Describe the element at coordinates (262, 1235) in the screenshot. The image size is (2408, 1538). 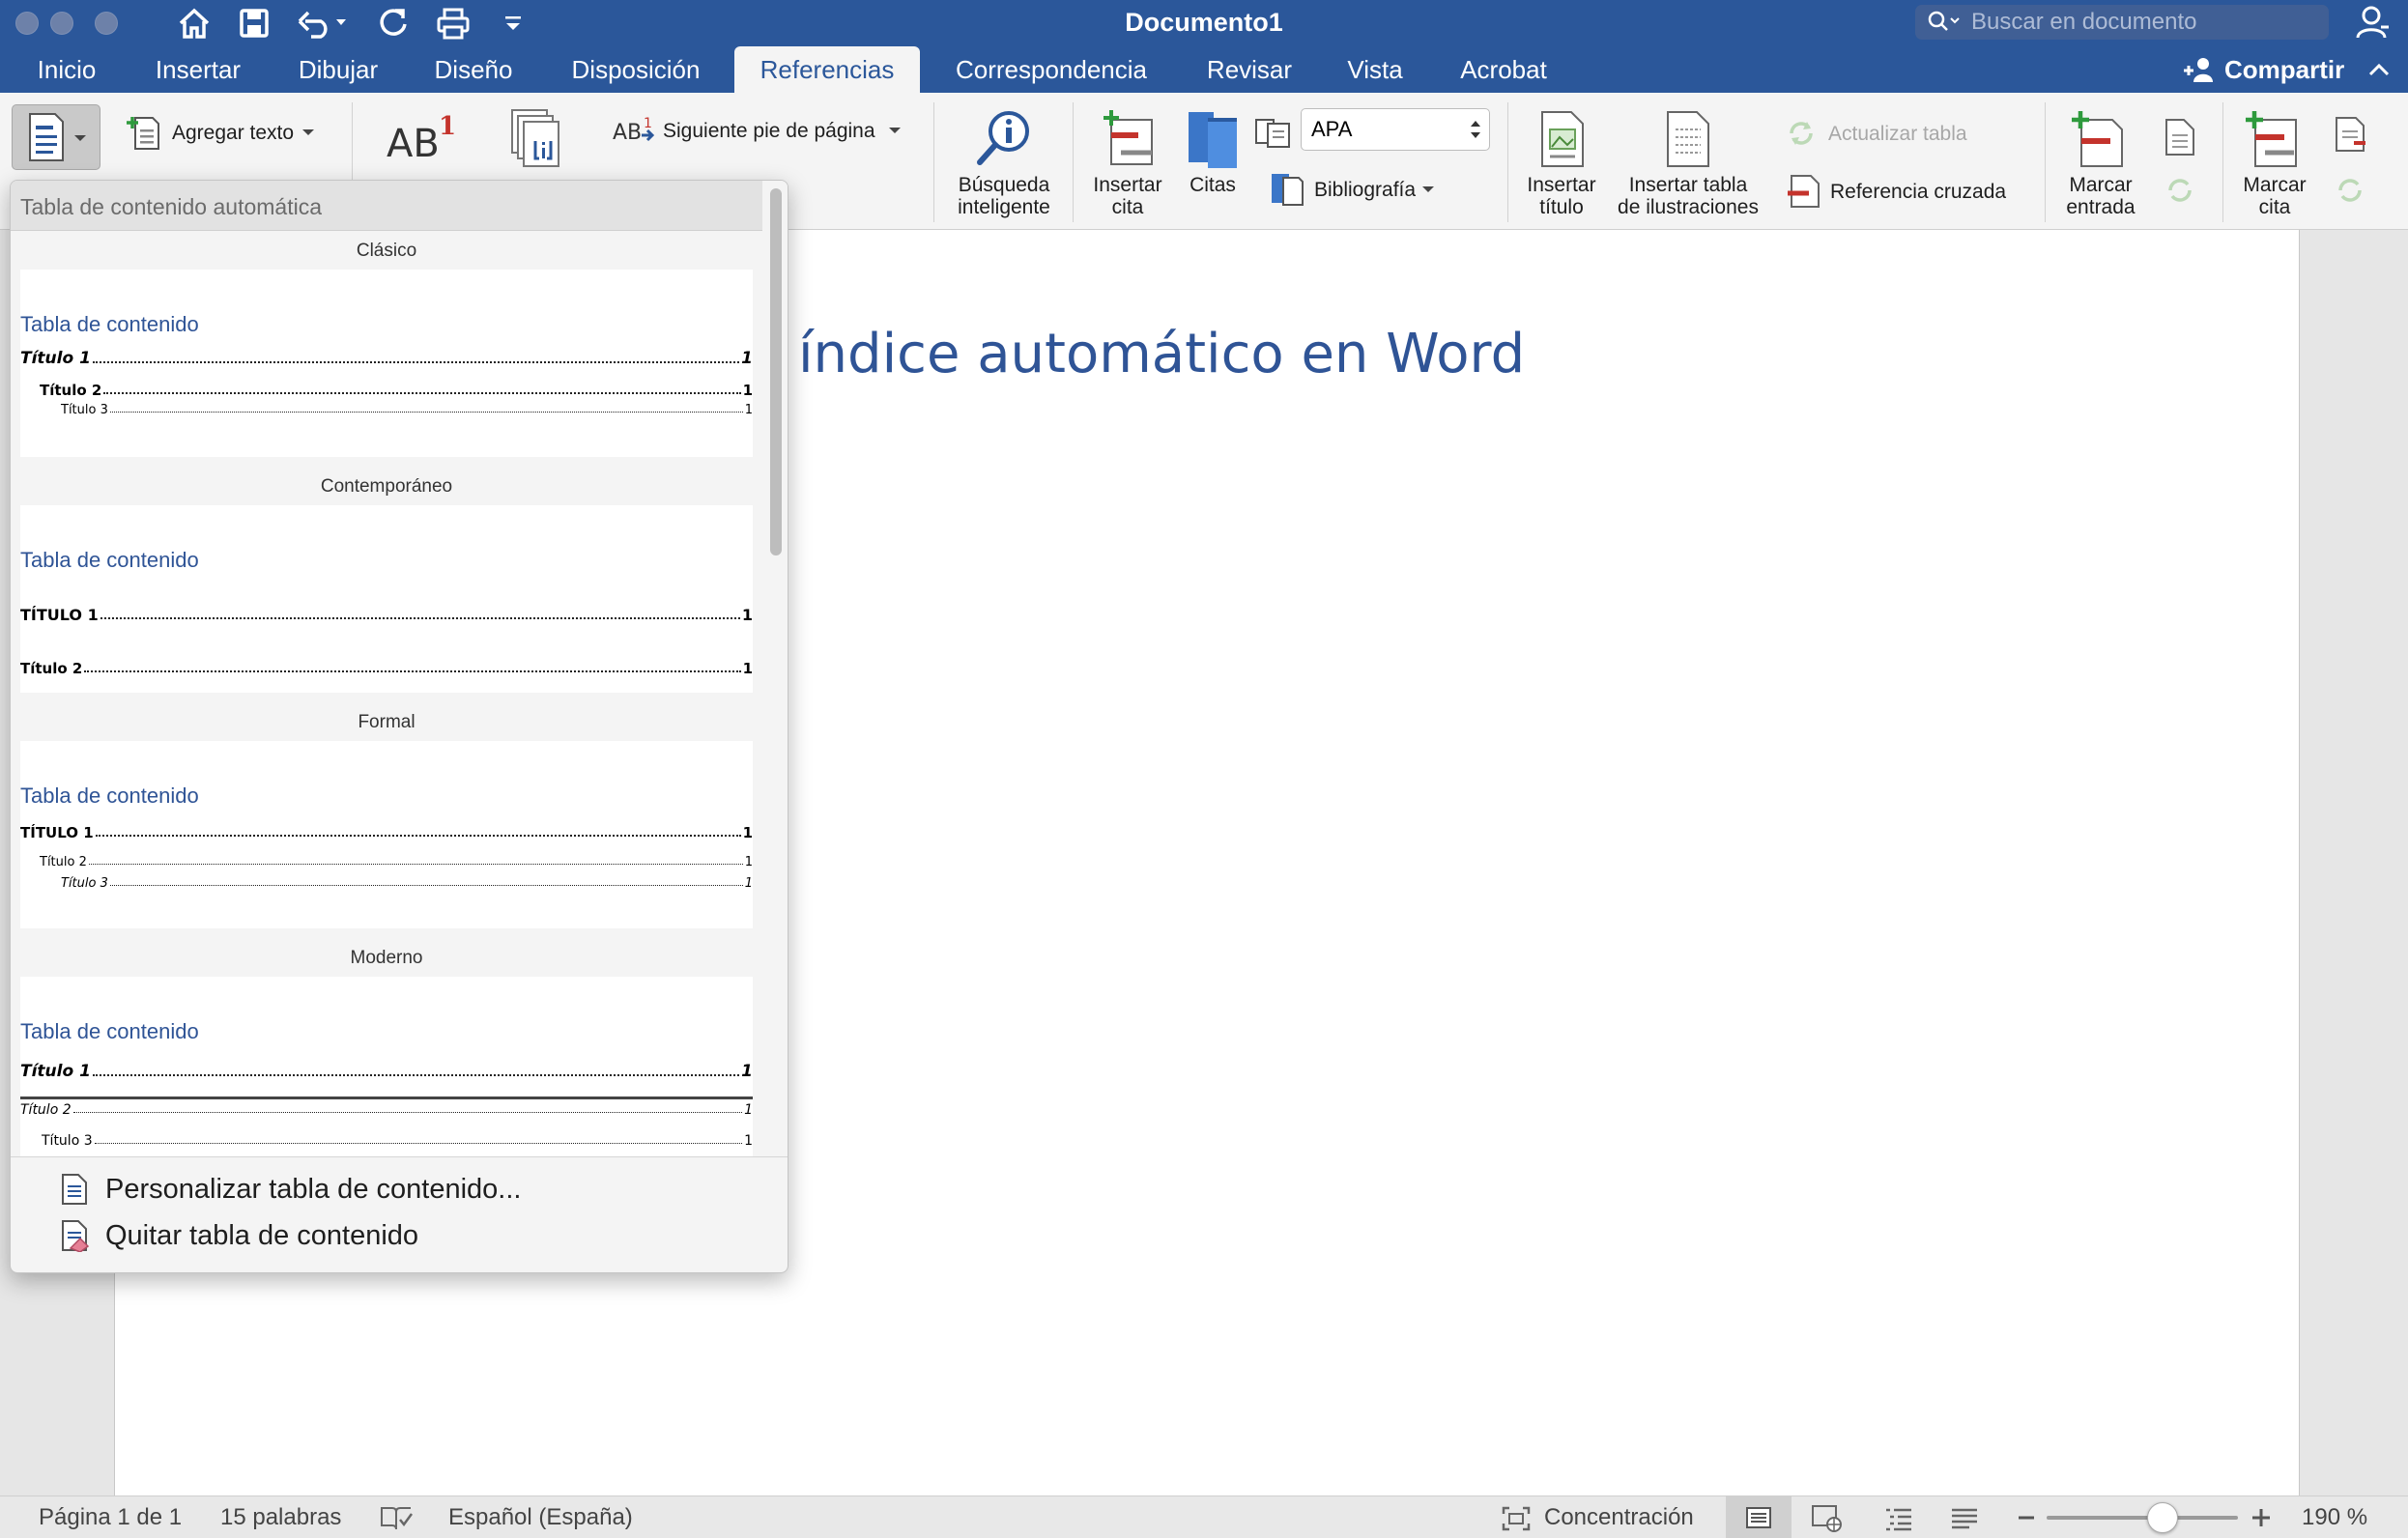
I see `remove-toc-label: Quitar tabla de contenido` at that location.